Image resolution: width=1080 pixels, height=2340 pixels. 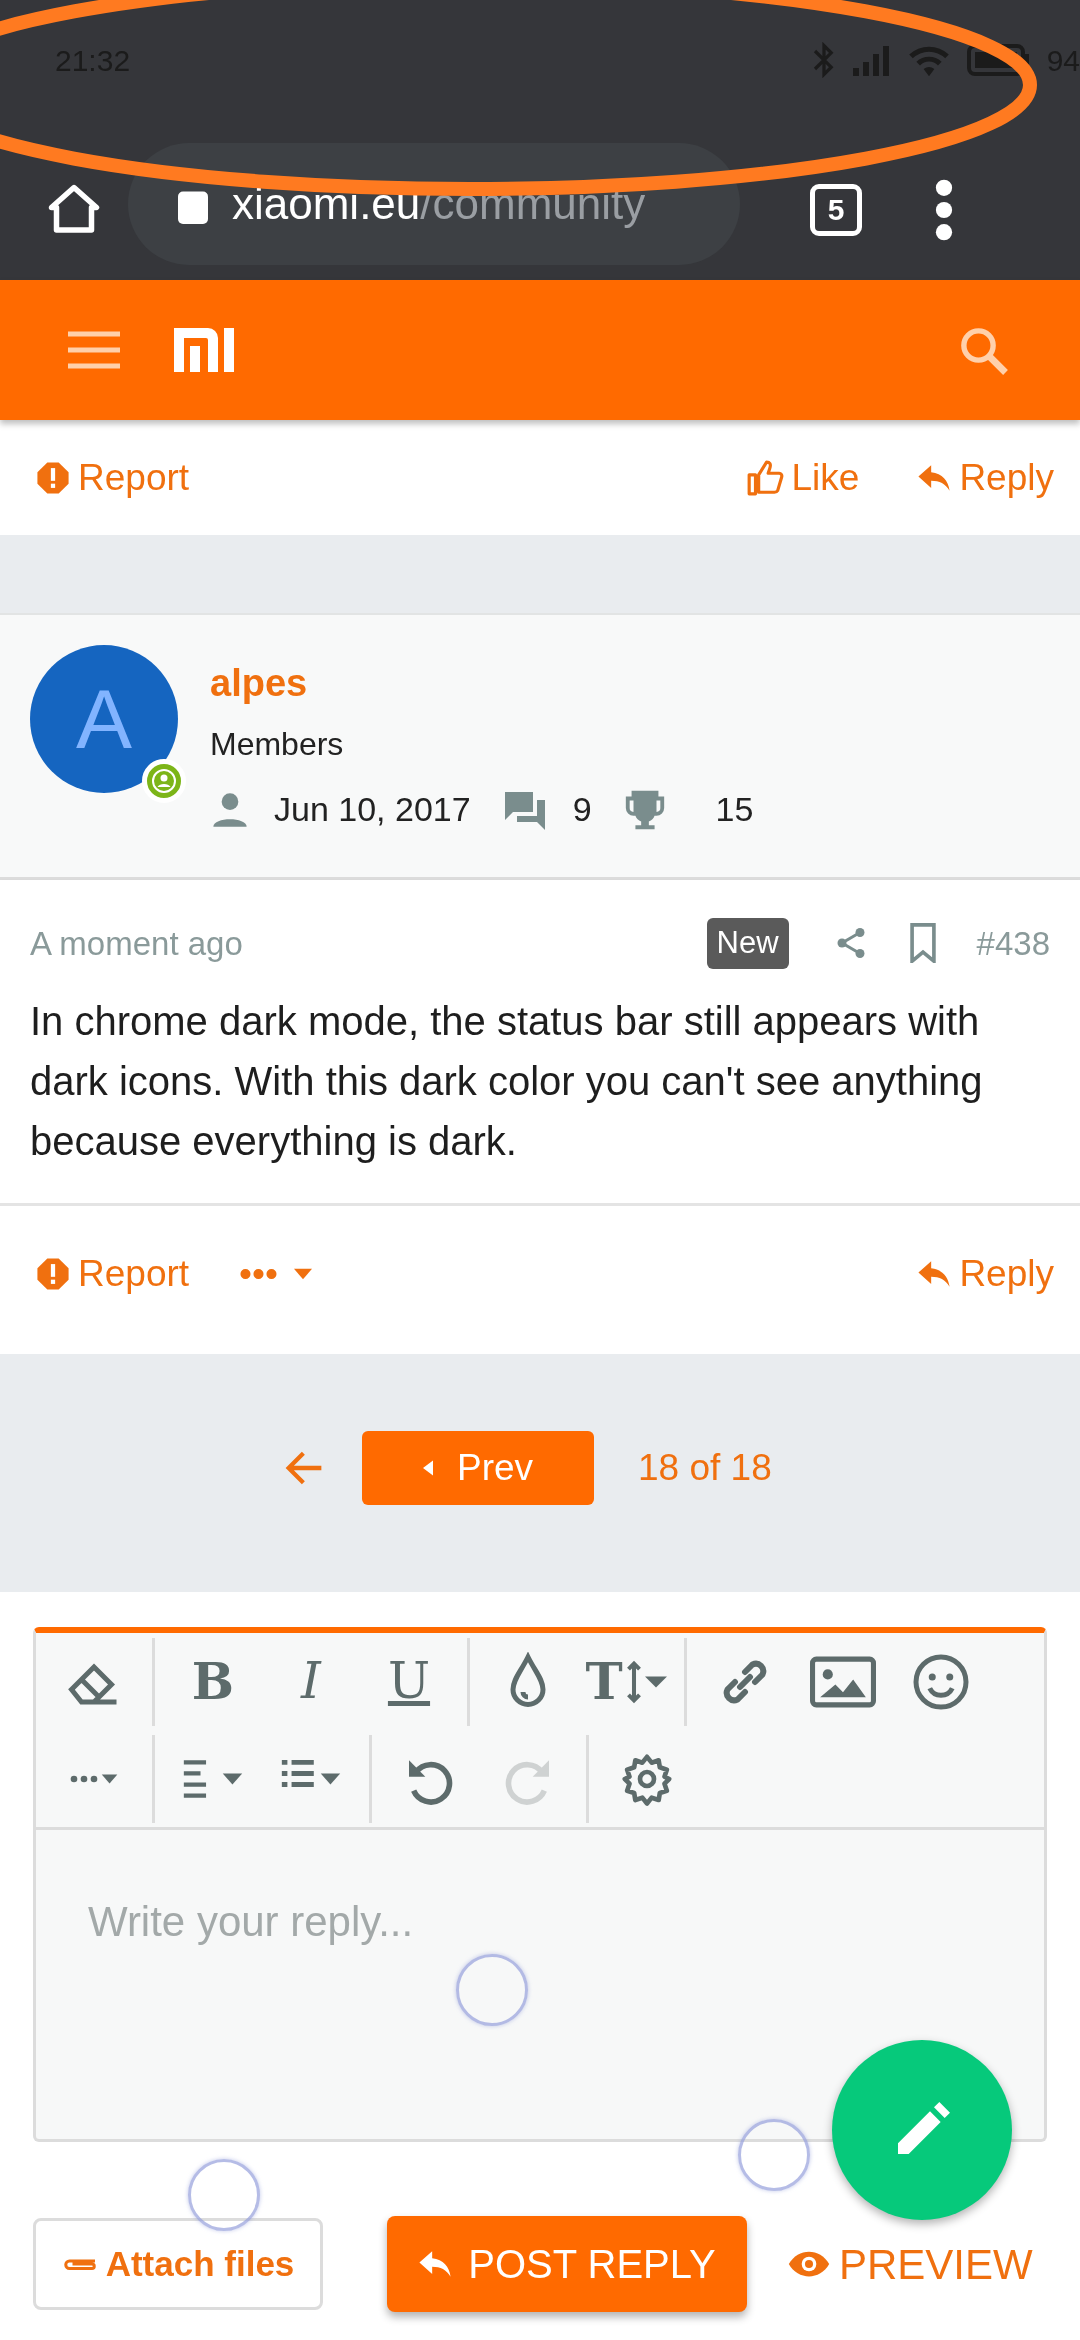 What do you see at coordinates (734, 809) in the screenshot?
I see `points-count: 15` at bounding box center [734, 809].